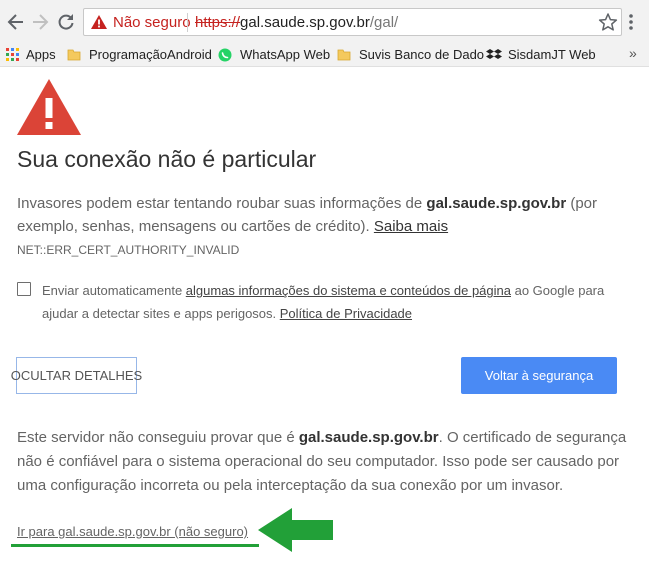  What do you see at coordinates (158, 437) in the screenshot?
I see `details-text: Este servidor não conseguiu provar que é` at bounding box center [158, 437].